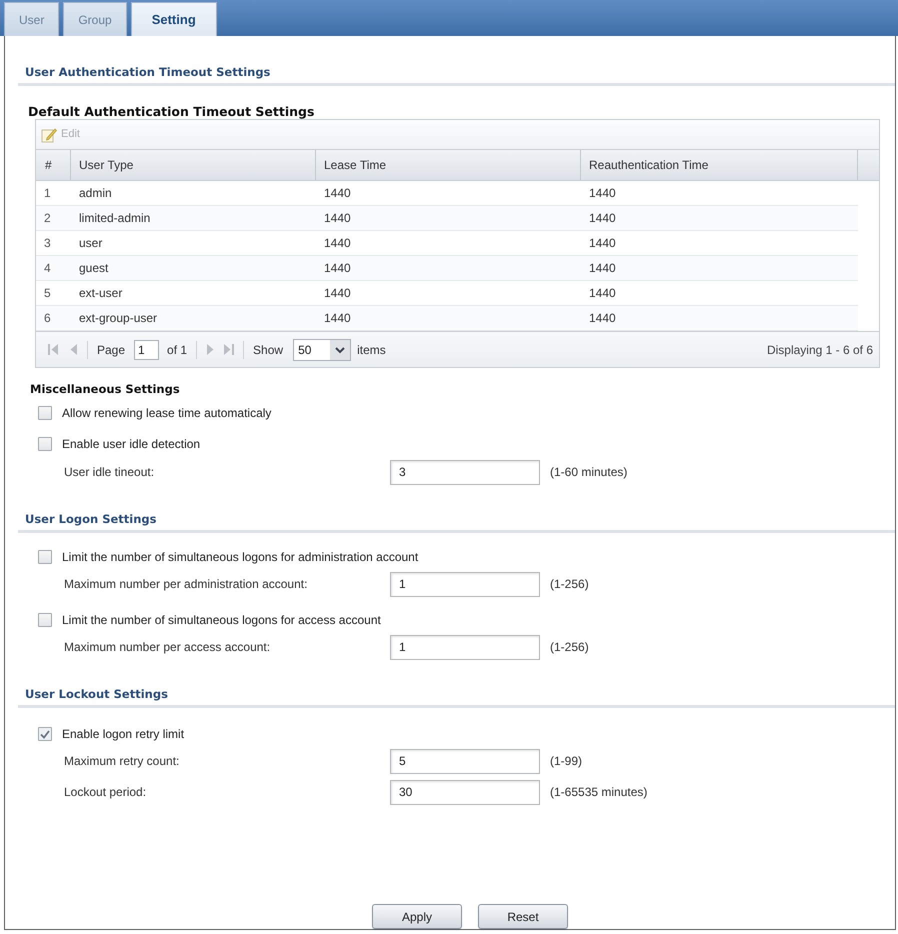 Image resolution: width=898 pixels, height=934 pixels. What do you see at coordinates (371, 350) in the screenshot?
I see `items-label: items` at bounding box center [371, 350].